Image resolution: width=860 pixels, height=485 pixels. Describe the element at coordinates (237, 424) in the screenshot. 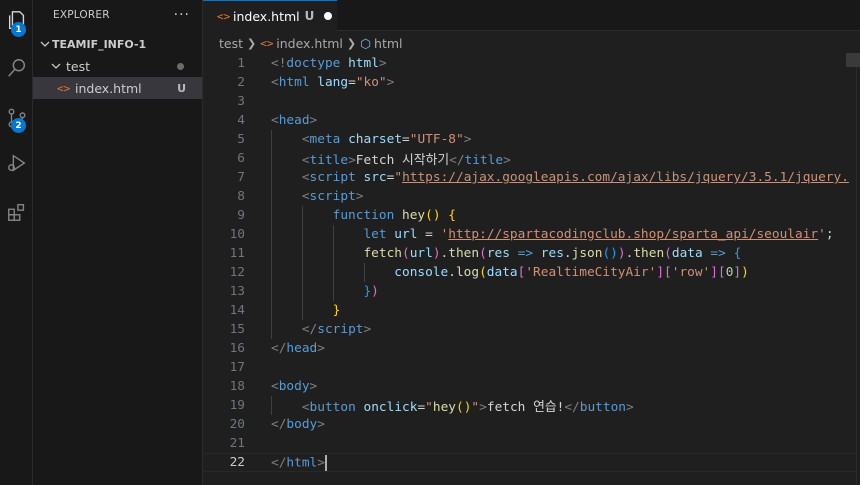

I see `line-number: 20` at that location.